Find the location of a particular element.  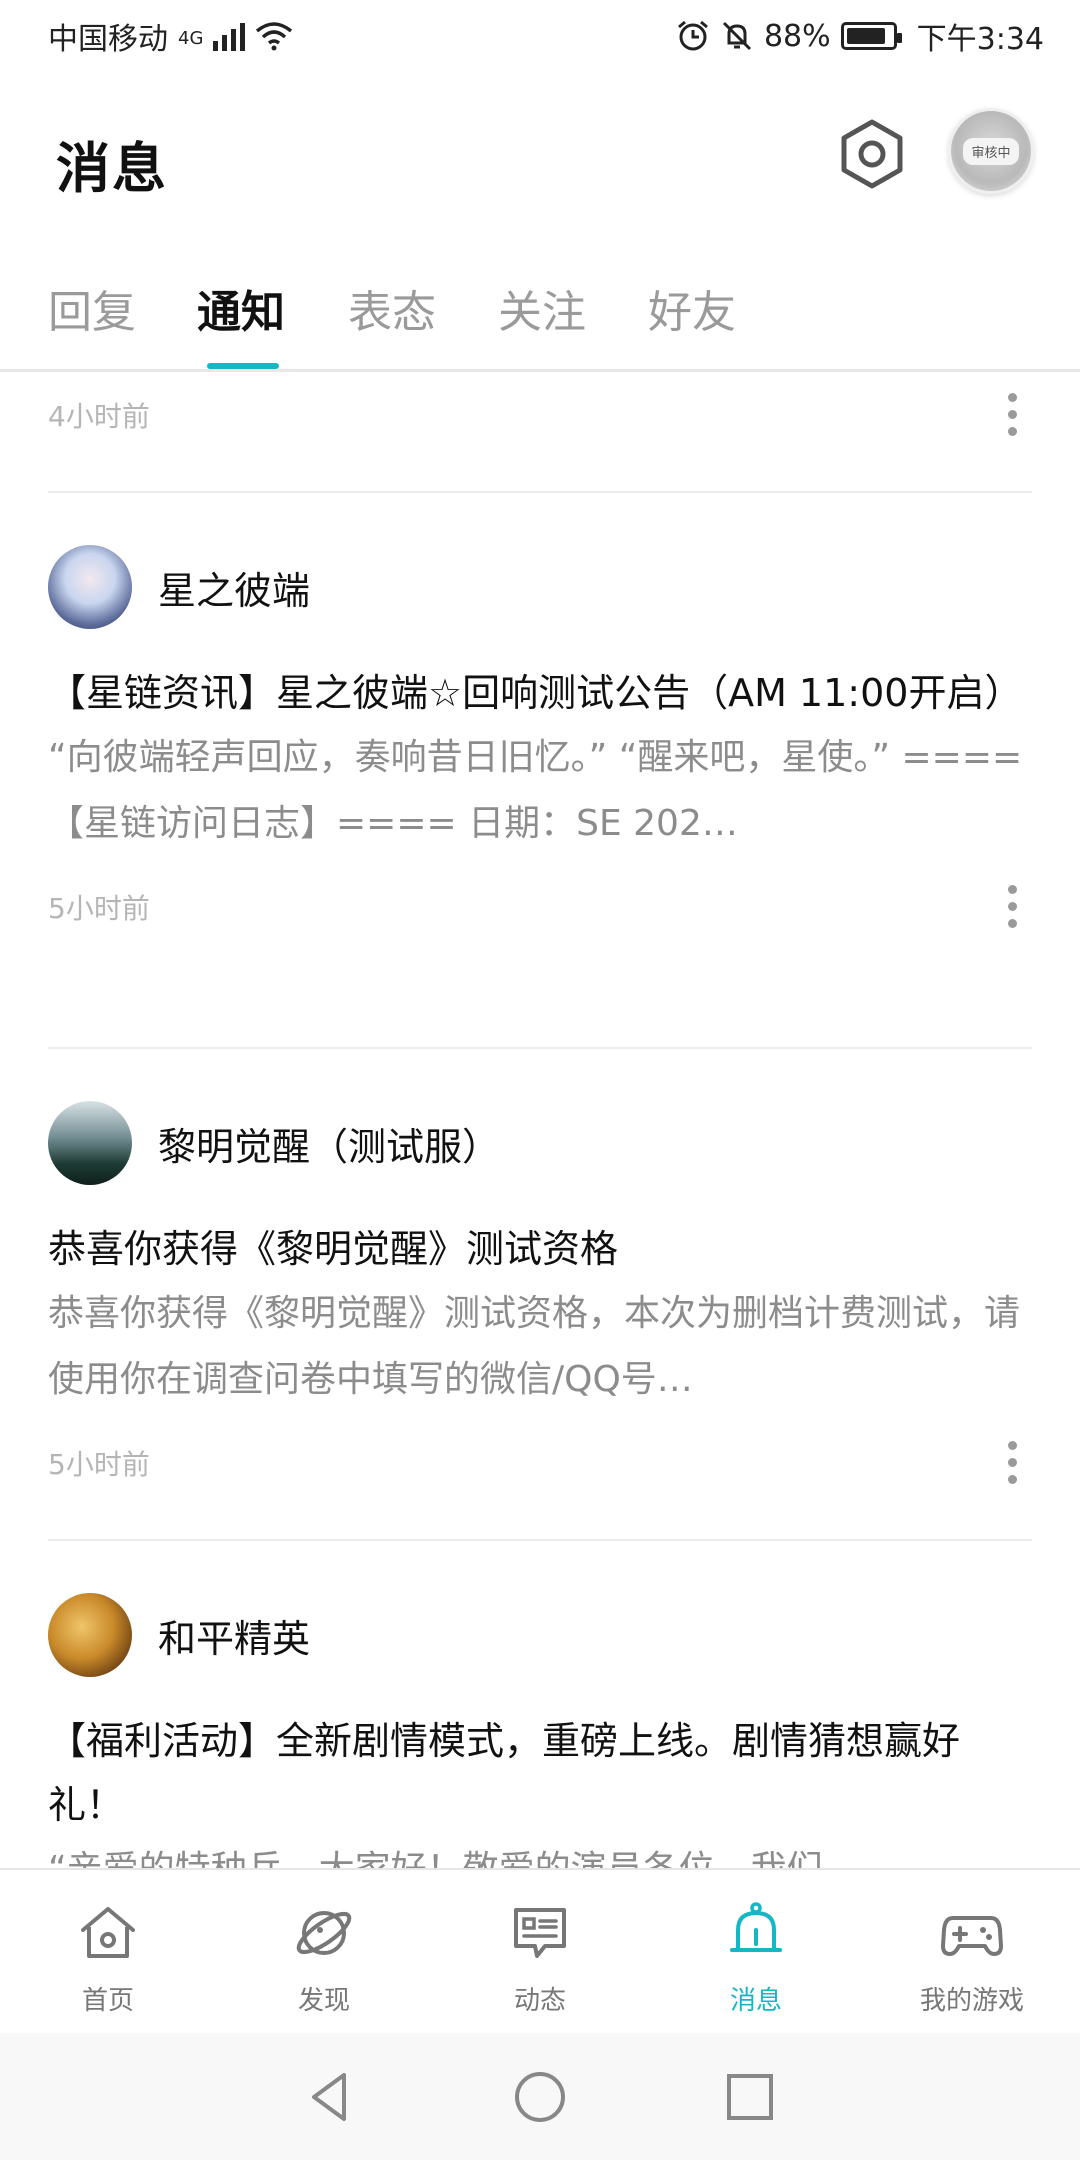

message-tabs: 回复 通知 表态 关注 好友 is located at coordinates (540, 317).